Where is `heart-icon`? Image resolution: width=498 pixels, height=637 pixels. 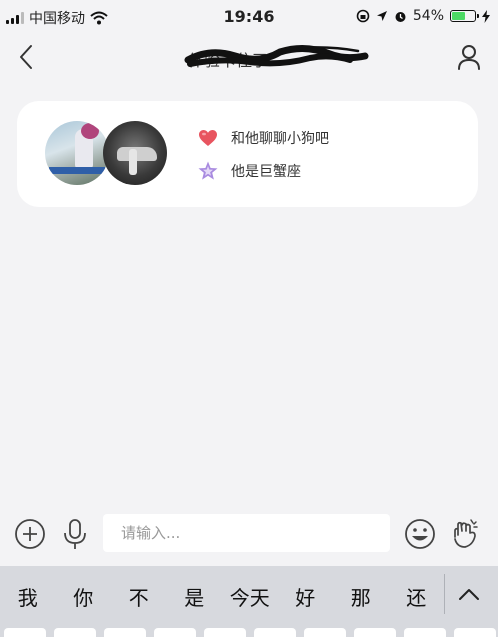 heart-icon is located at coordinates (208, 138).